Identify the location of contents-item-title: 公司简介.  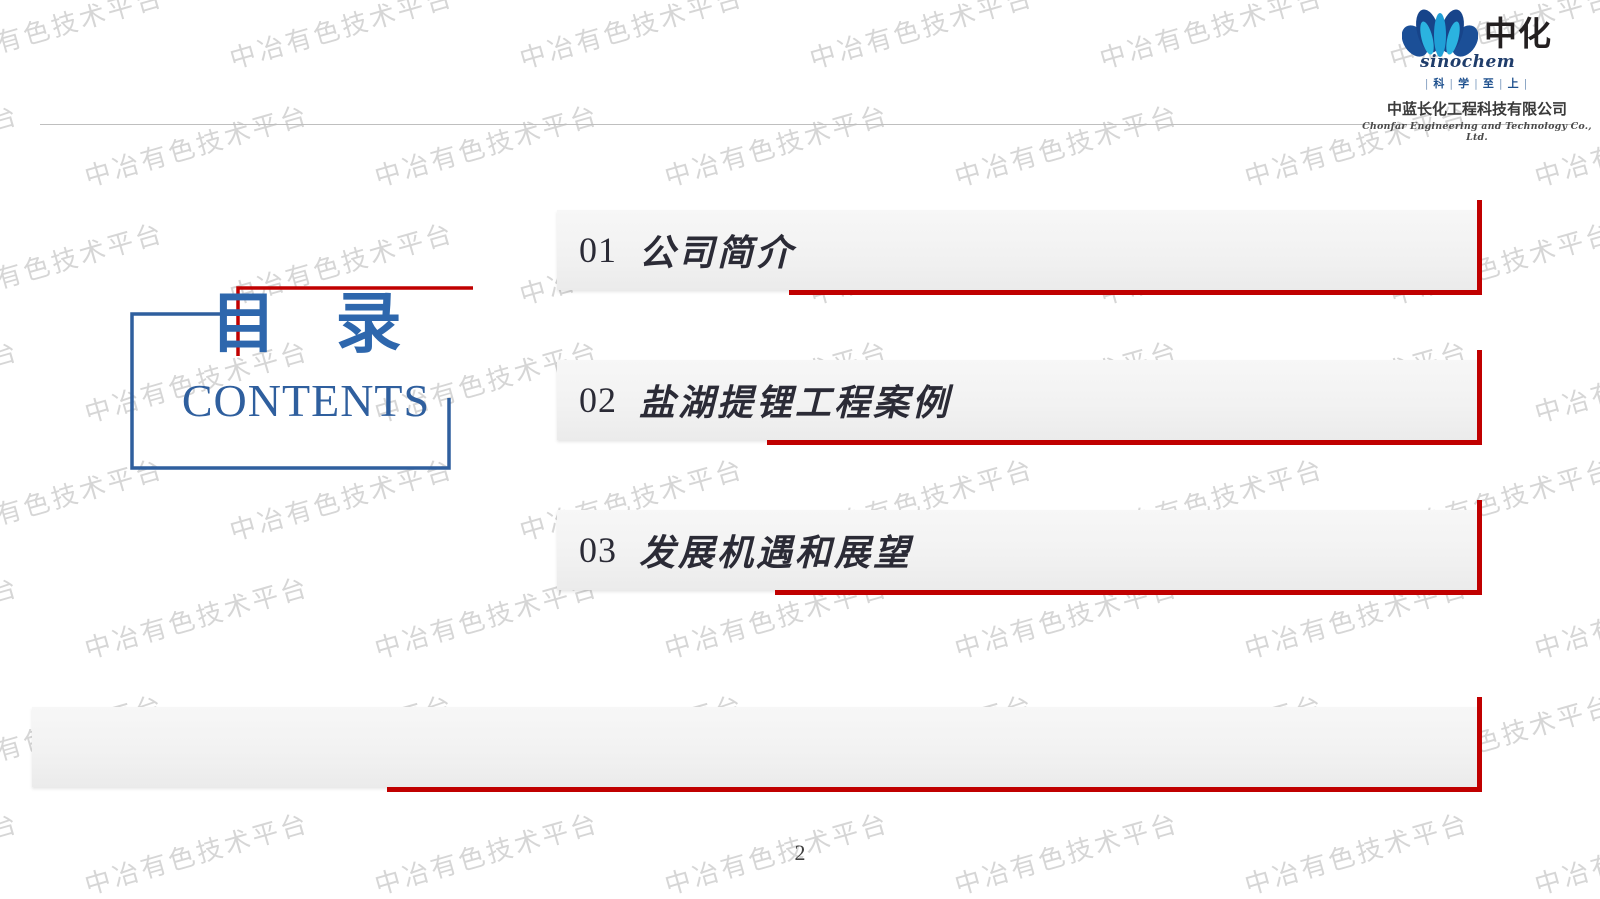
(717, 253).